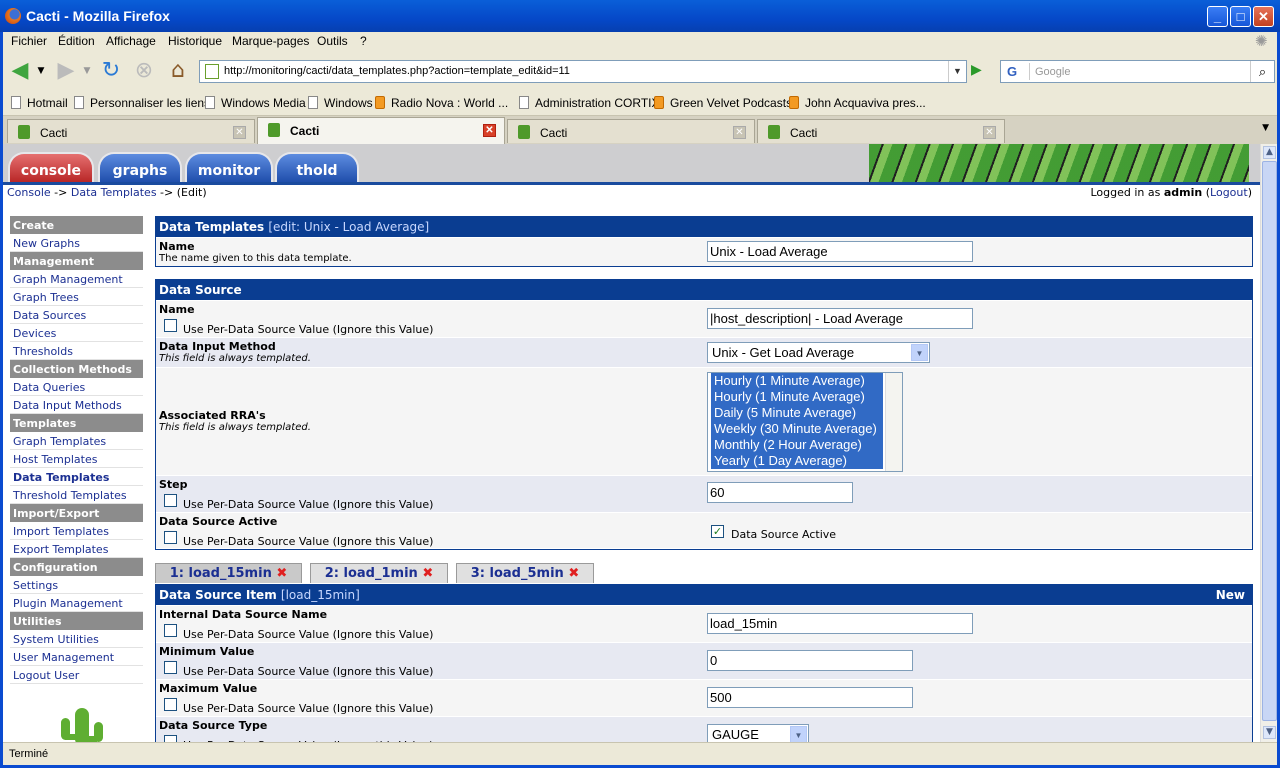 The width and height of the screenshot is (1280, 768). I want to click on forward-icon: ▶, so click(66, 71).